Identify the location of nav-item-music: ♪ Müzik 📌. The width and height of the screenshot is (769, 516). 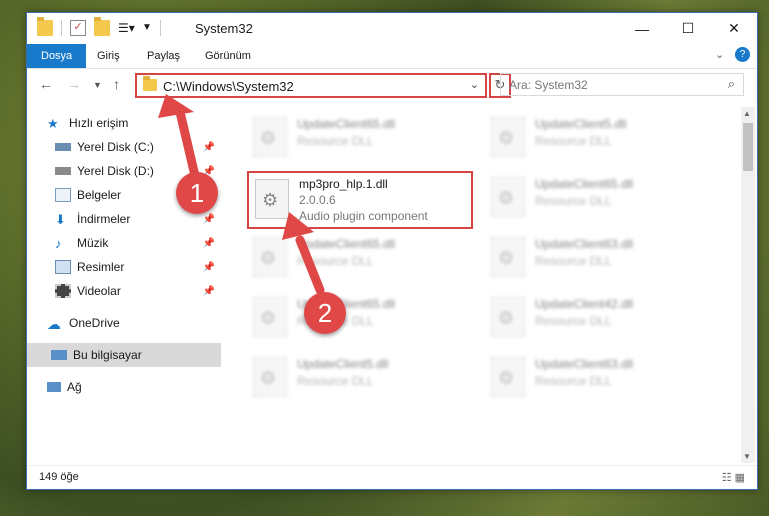
(138, 243).